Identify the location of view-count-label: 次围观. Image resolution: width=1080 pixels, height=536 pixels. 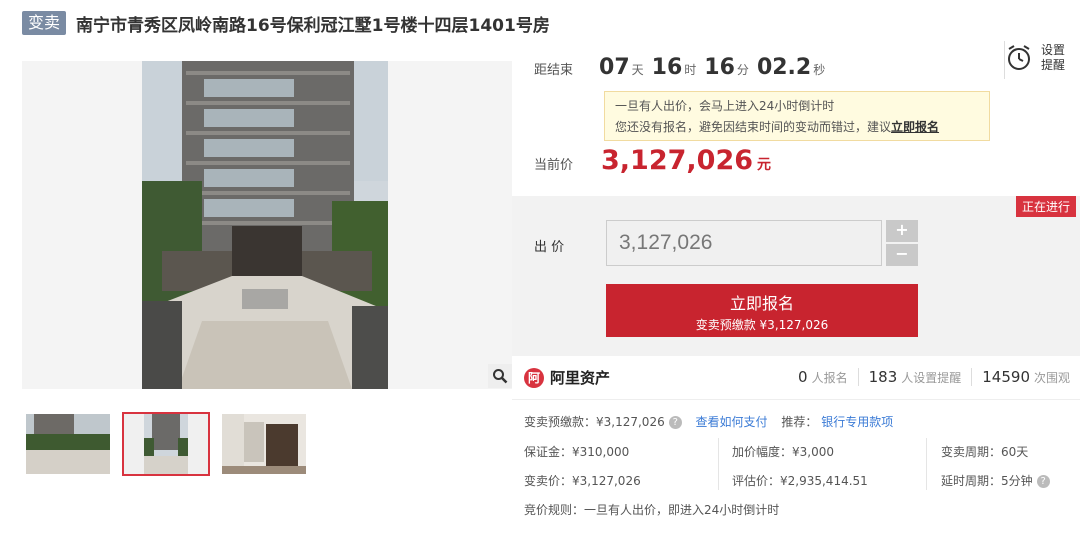
(1051, 378).